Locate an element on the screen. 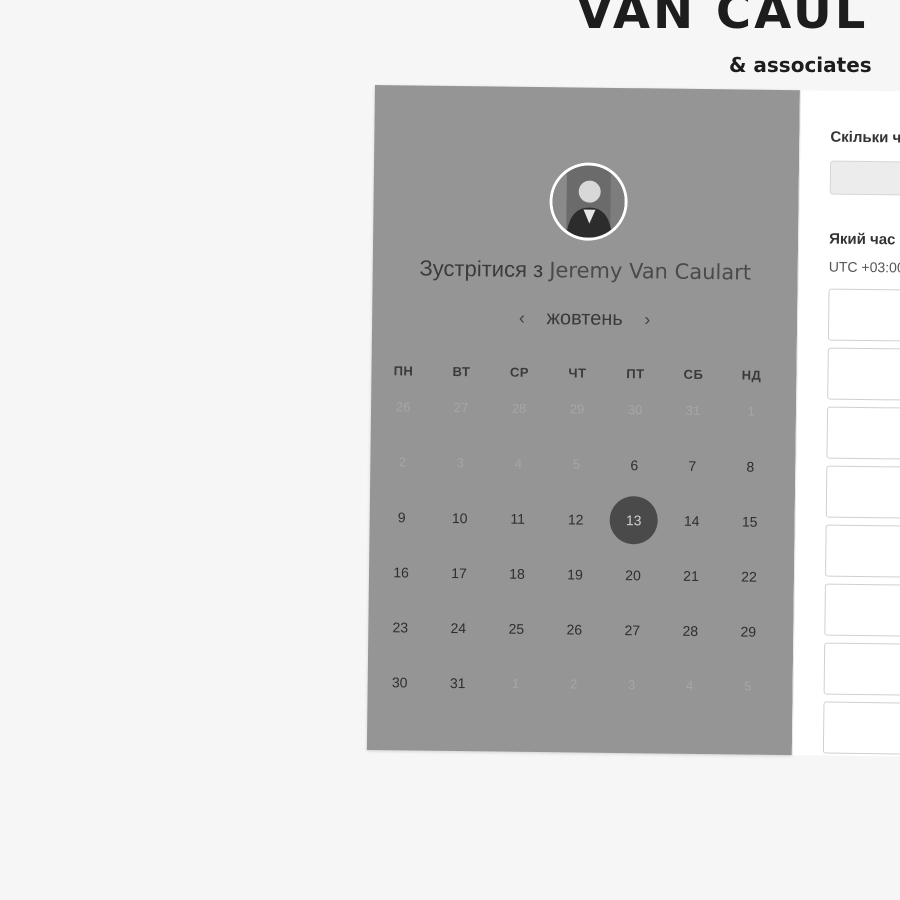 Image resolution: width=900 pixels, height=900 pixels. calendar-day: 20 is located at coordinates (633, 575).